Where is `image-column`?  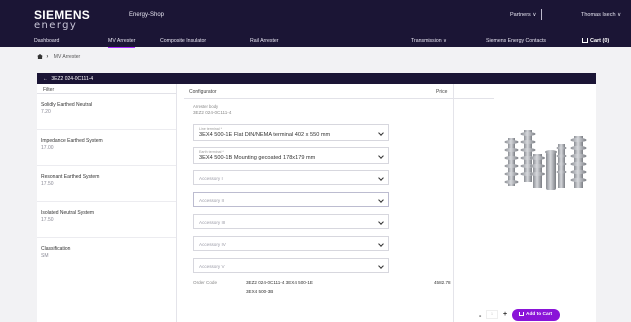
image-column is located at coordinates (545, 203).